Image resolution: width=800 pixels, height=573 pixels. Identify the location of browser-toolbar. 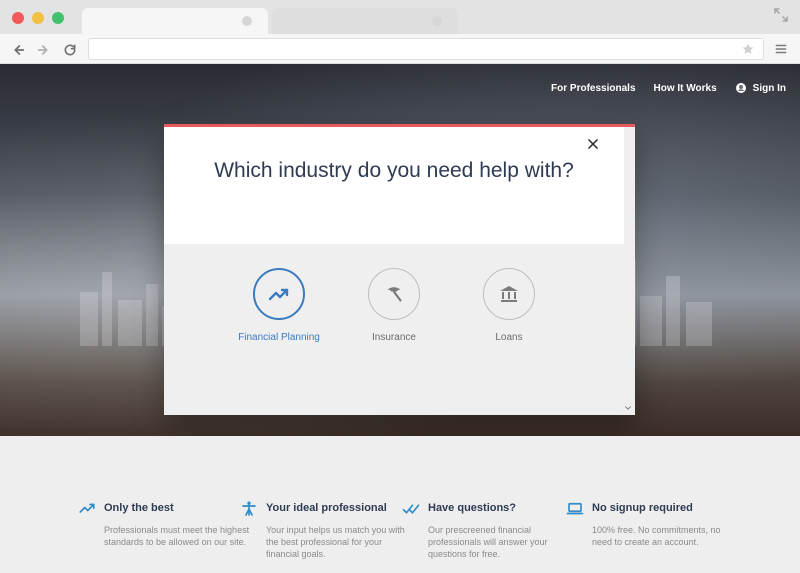
(400, 49).